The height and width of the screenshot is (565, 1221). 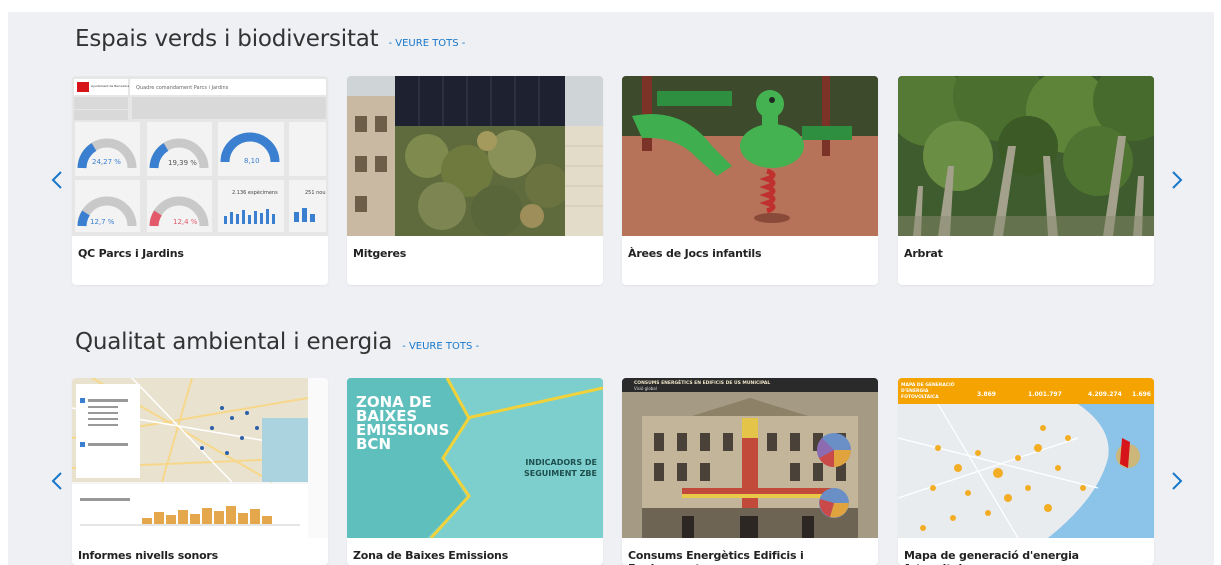 What do you see at coordinates (923, 253) in the screenshot?
I see `card-title: Arbrat` at bounding box center [923, 253].